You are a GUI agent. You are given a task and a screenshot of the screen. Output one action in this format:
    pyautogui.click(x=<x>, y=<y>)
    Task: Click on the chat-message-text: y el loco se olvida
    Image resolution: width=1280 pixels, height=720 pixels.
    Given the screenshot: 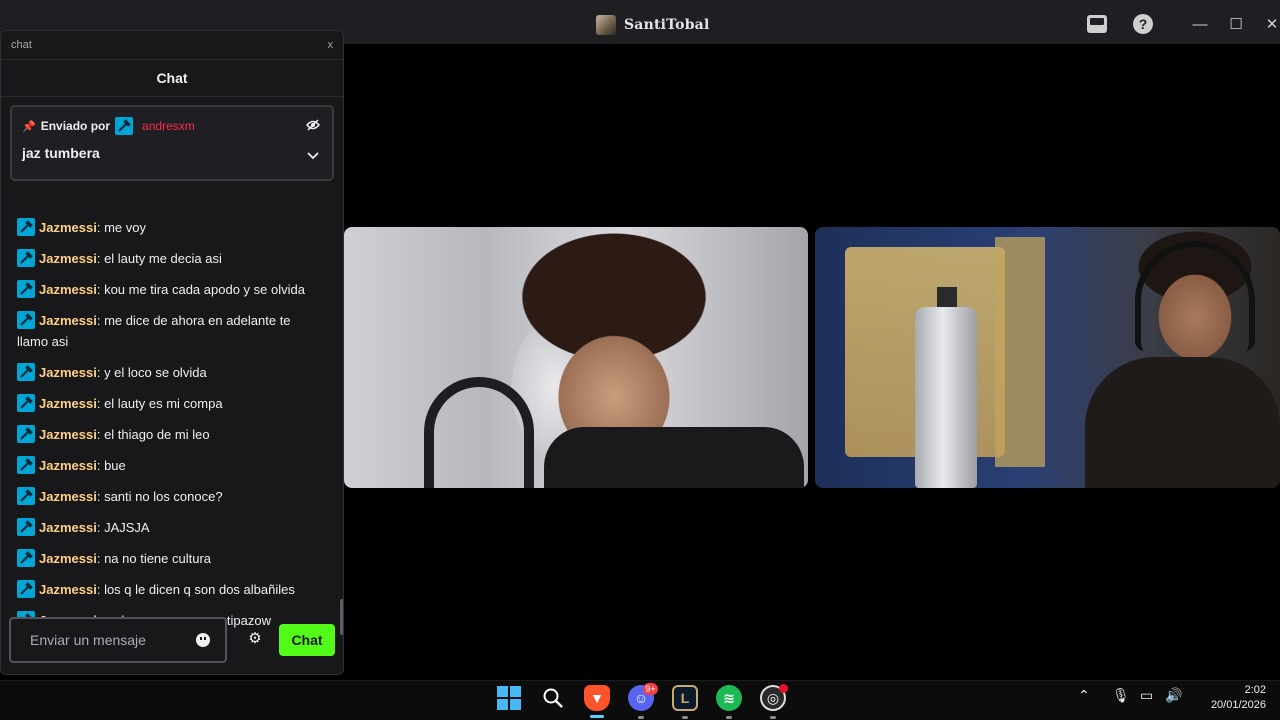 What is the action you would take?
    pyautogui.click(x=155, y=372)
    